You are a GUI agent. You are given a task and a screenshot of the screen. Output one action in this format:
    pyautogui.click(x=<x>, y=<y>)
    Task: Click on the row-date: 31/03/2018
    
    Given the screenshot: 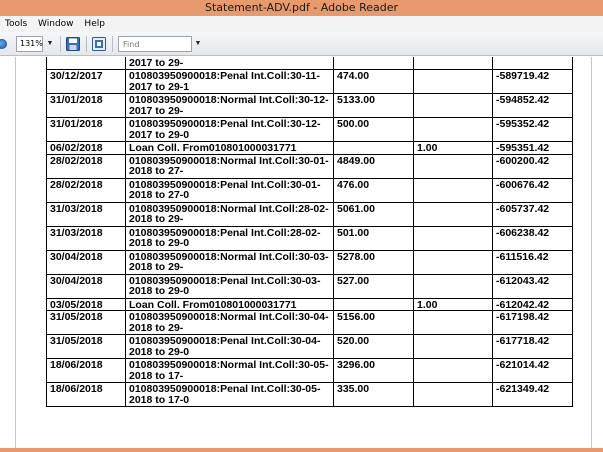 What is the action you would take?
    pyautogui.click(x=86, y=238)
    